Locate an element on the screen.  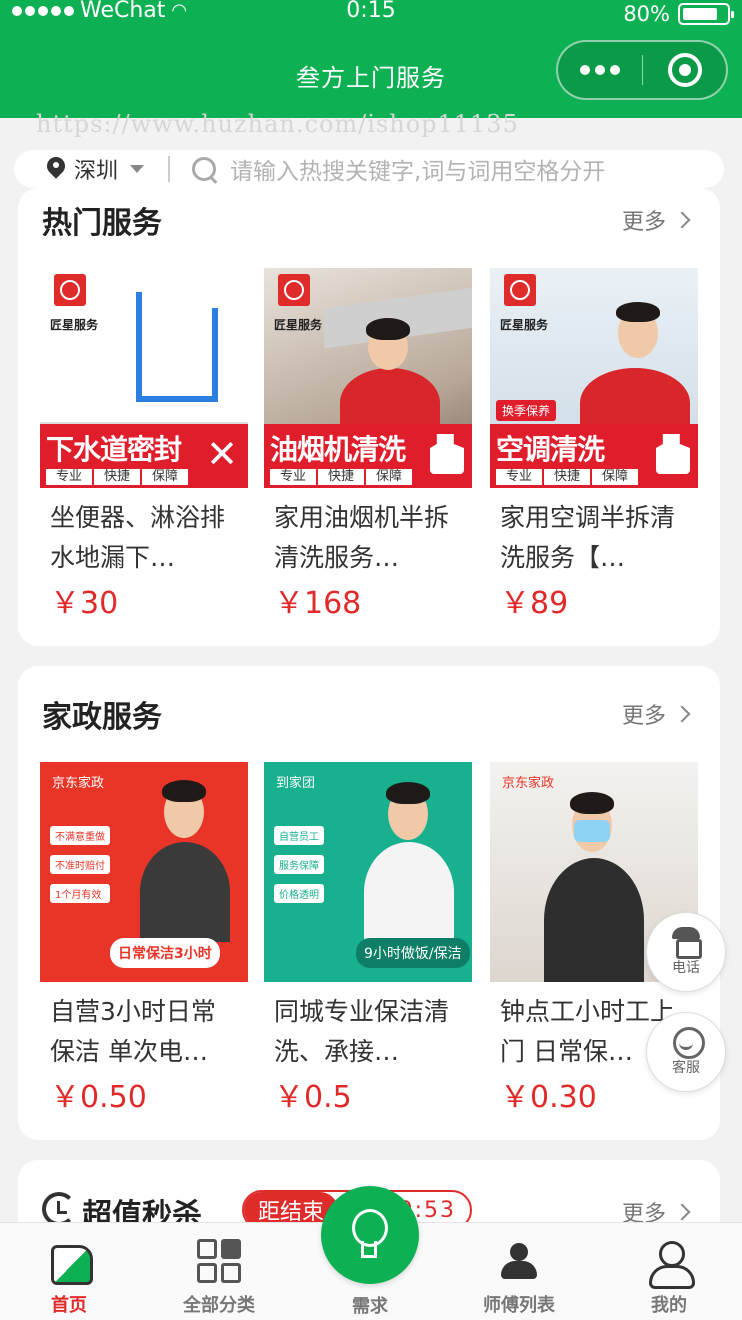
demand-label: 需求 is located at coordinates (370, 1306).